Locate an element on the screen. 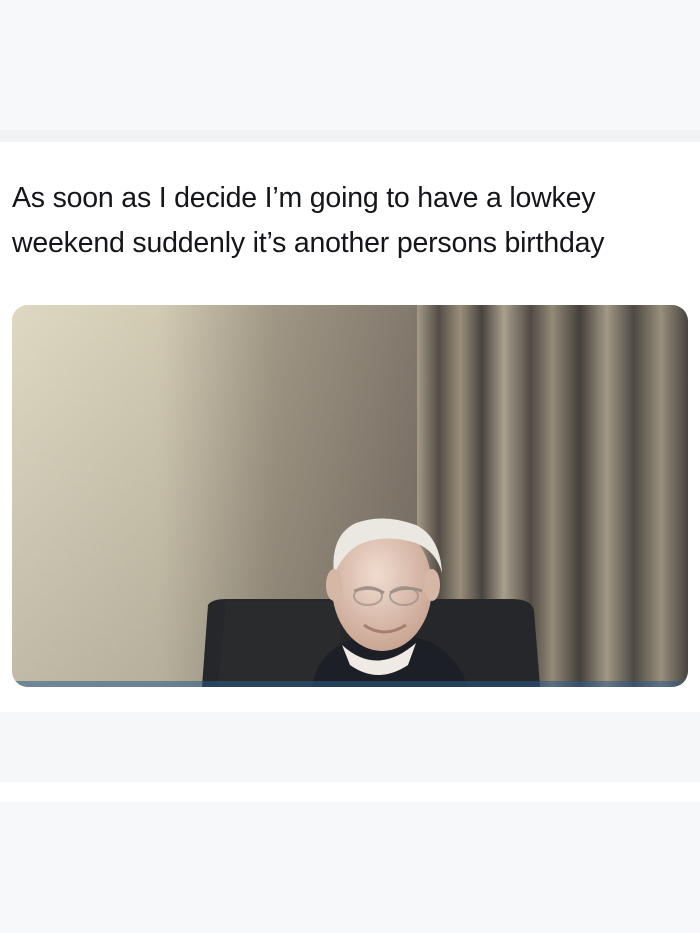 The height and width of the screenshot is (933, 700). top-blank-area is located at coordinates (350, 65).